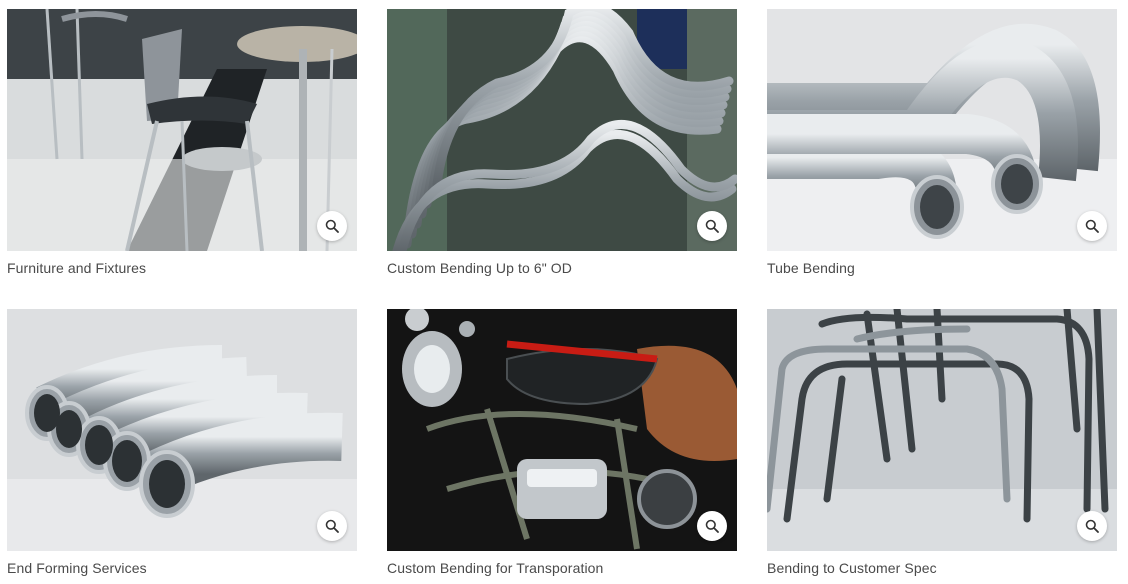 Image resolution: width=1128 pixels, height=584 pixels. I want to click on stacked-bent-tubes-photo, so click(562, 130).